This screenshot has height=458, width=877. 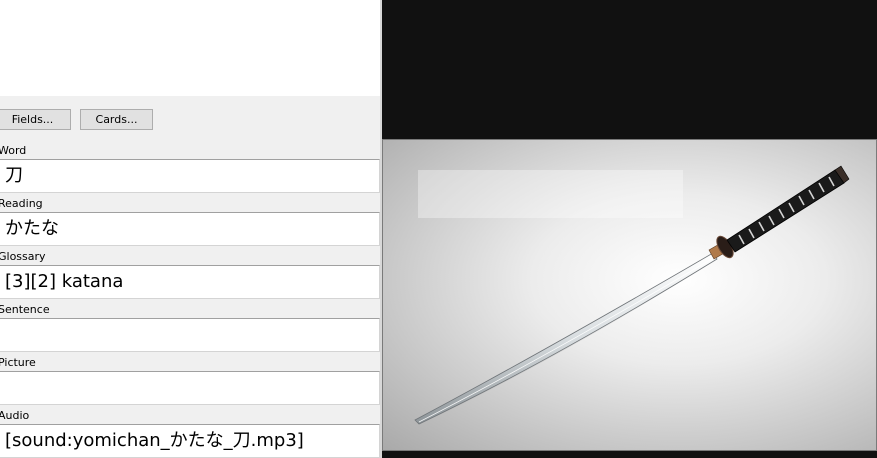 What do you see at coordinates (190, 48) in the screenshot?
I see `editor-top-area` at bounding box center [190, 48].